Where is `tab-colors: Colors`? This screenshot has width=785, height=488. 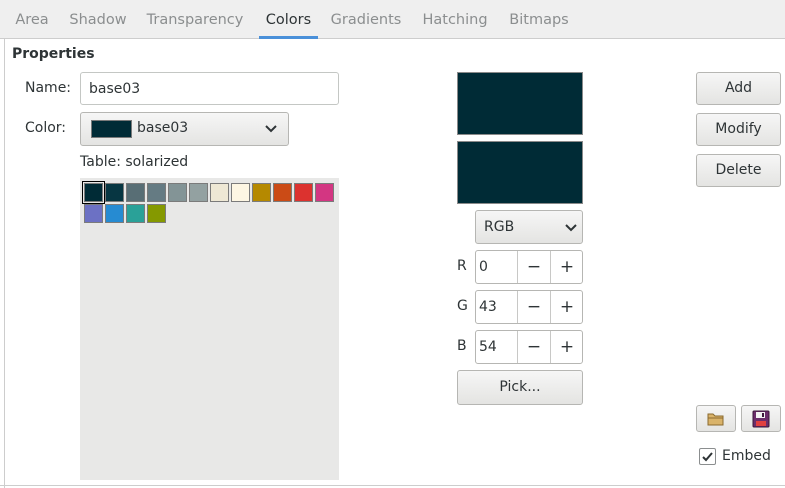 tab-colors: Colors is located at coordinates (288, 19).